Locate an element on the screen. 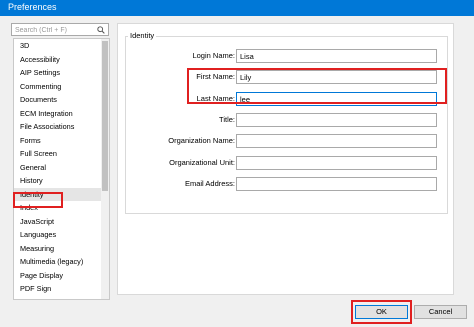  identity-highlight-box is located at coordinates (38, 200).